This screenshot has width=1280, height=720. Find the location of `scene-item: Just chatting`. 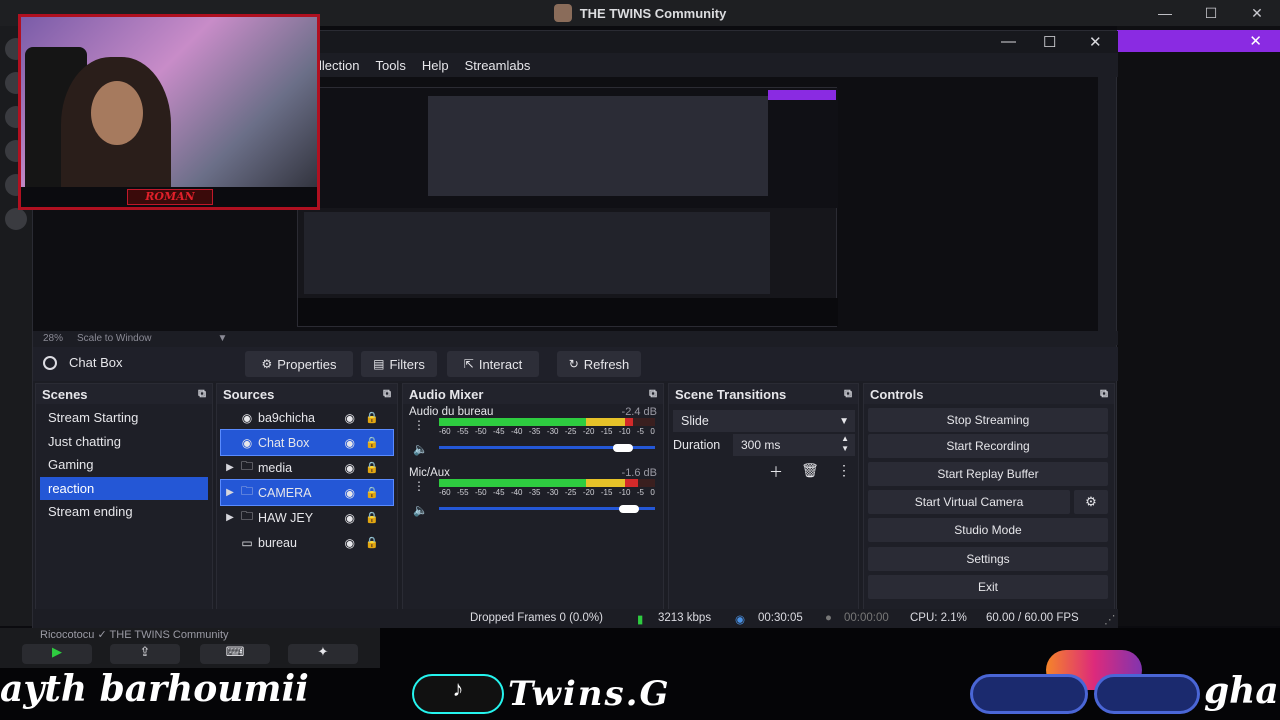

scene-item: Just chatting is located at coordinates (124, 442).